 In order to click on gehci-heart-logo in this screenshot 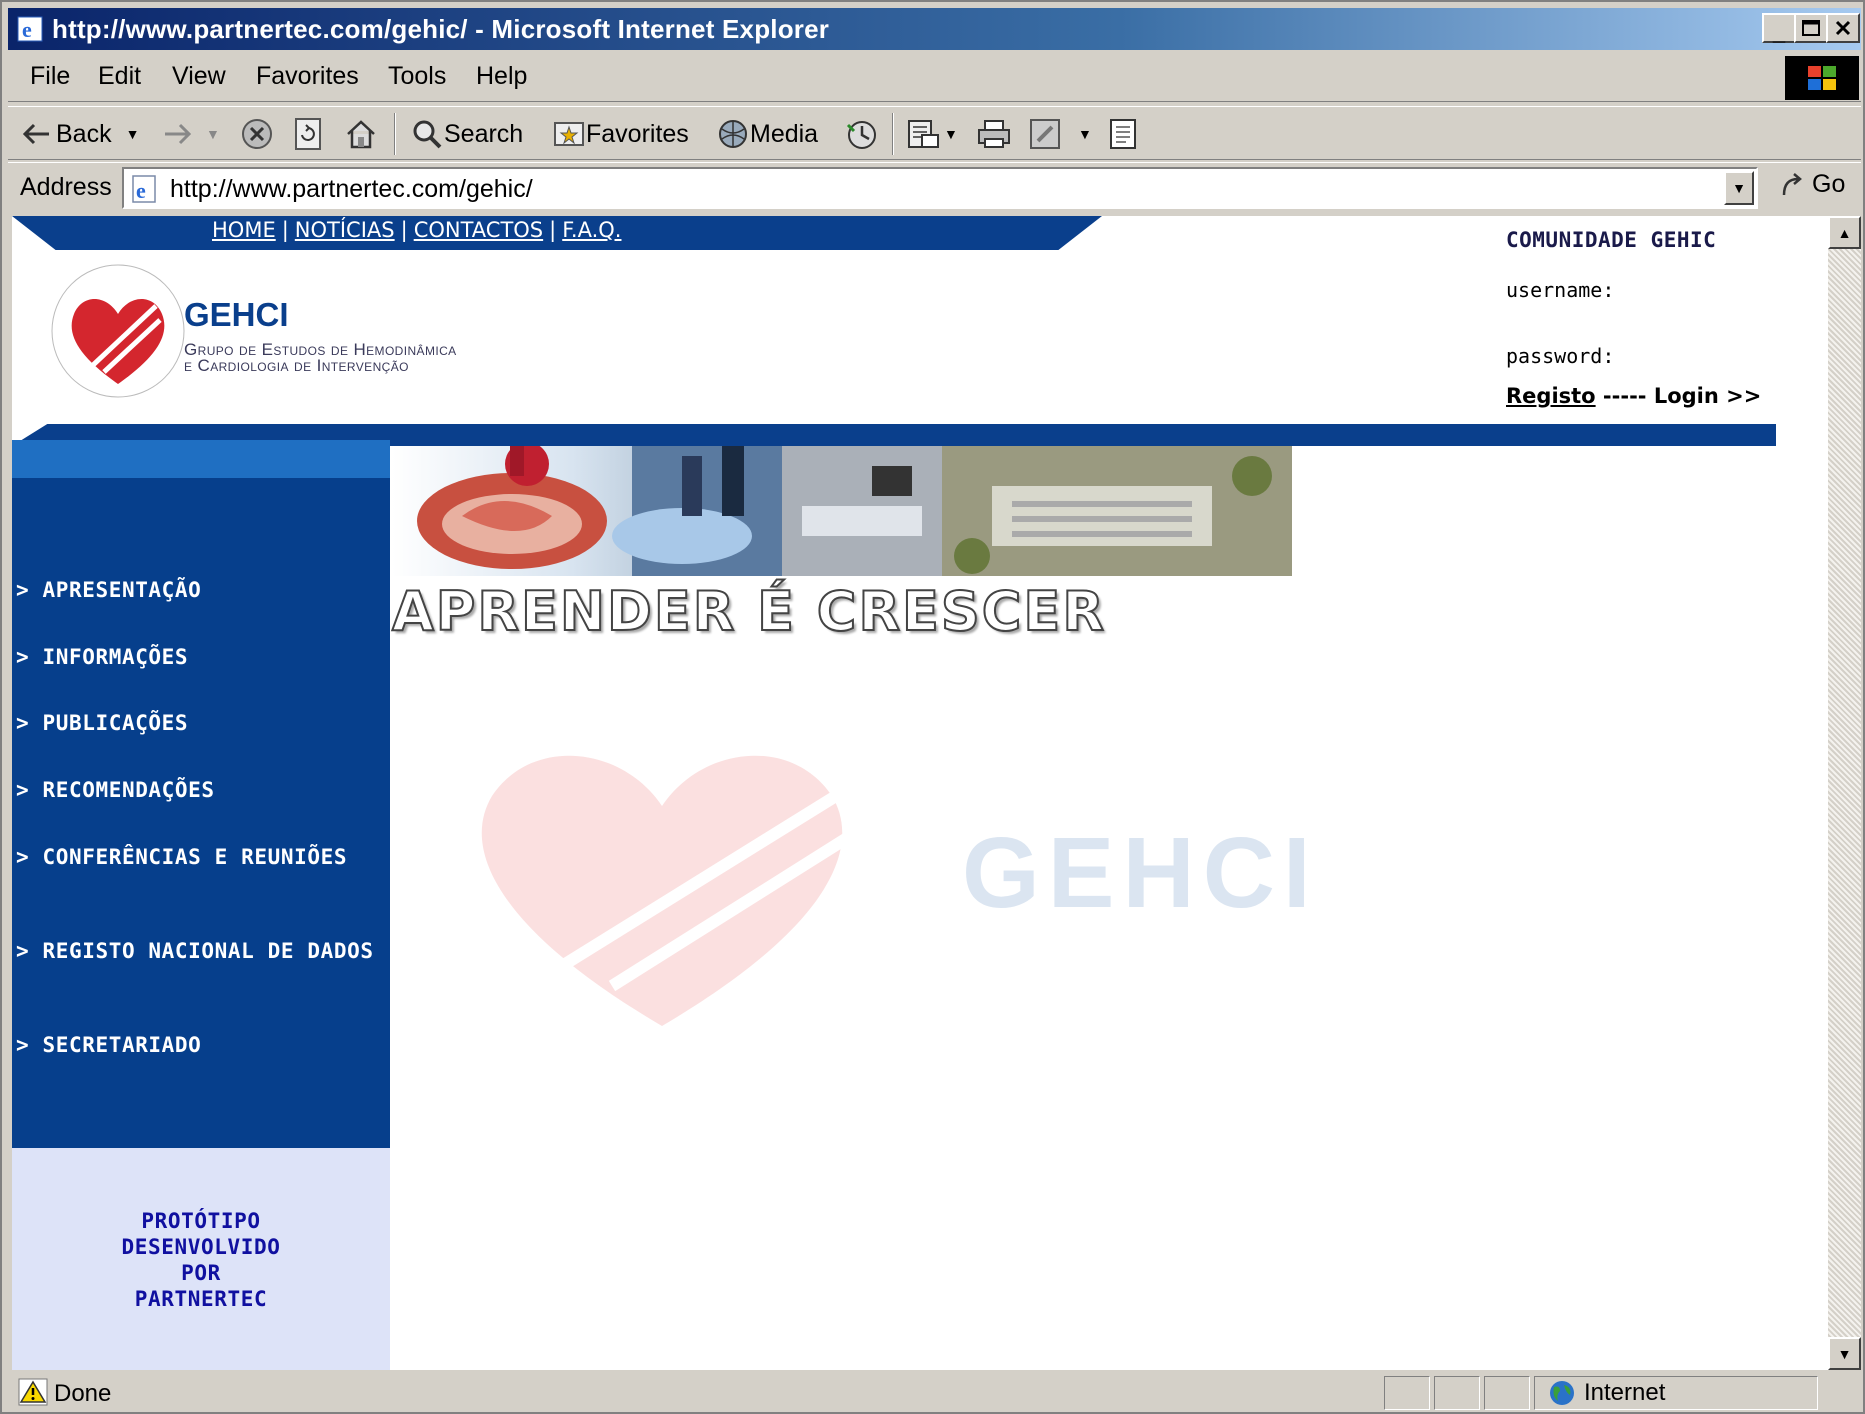, I will do `click(118, 331)`.